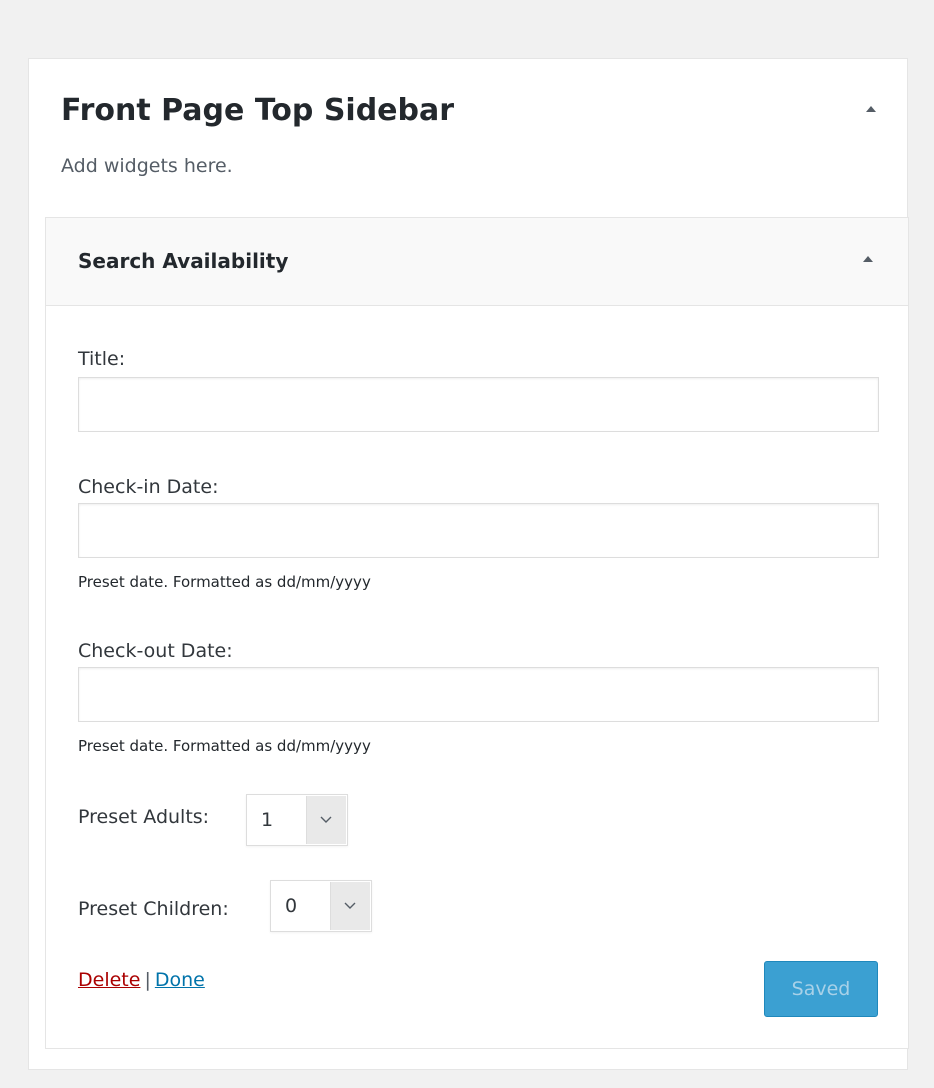 The width and height of the screenshot is (934, 1088). I want to click on save-button: Saved, so click(821, 989).